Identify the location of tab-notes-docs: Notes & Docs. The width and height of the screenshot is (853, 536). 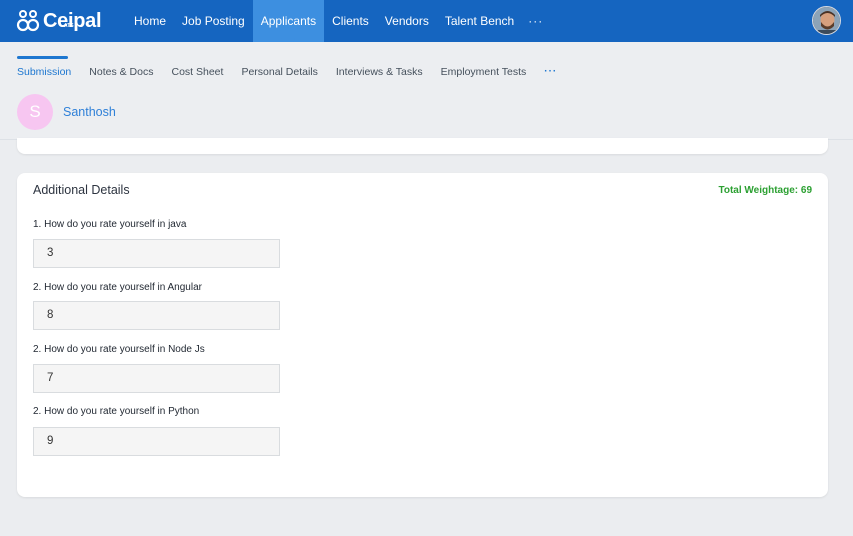
(121, 72).